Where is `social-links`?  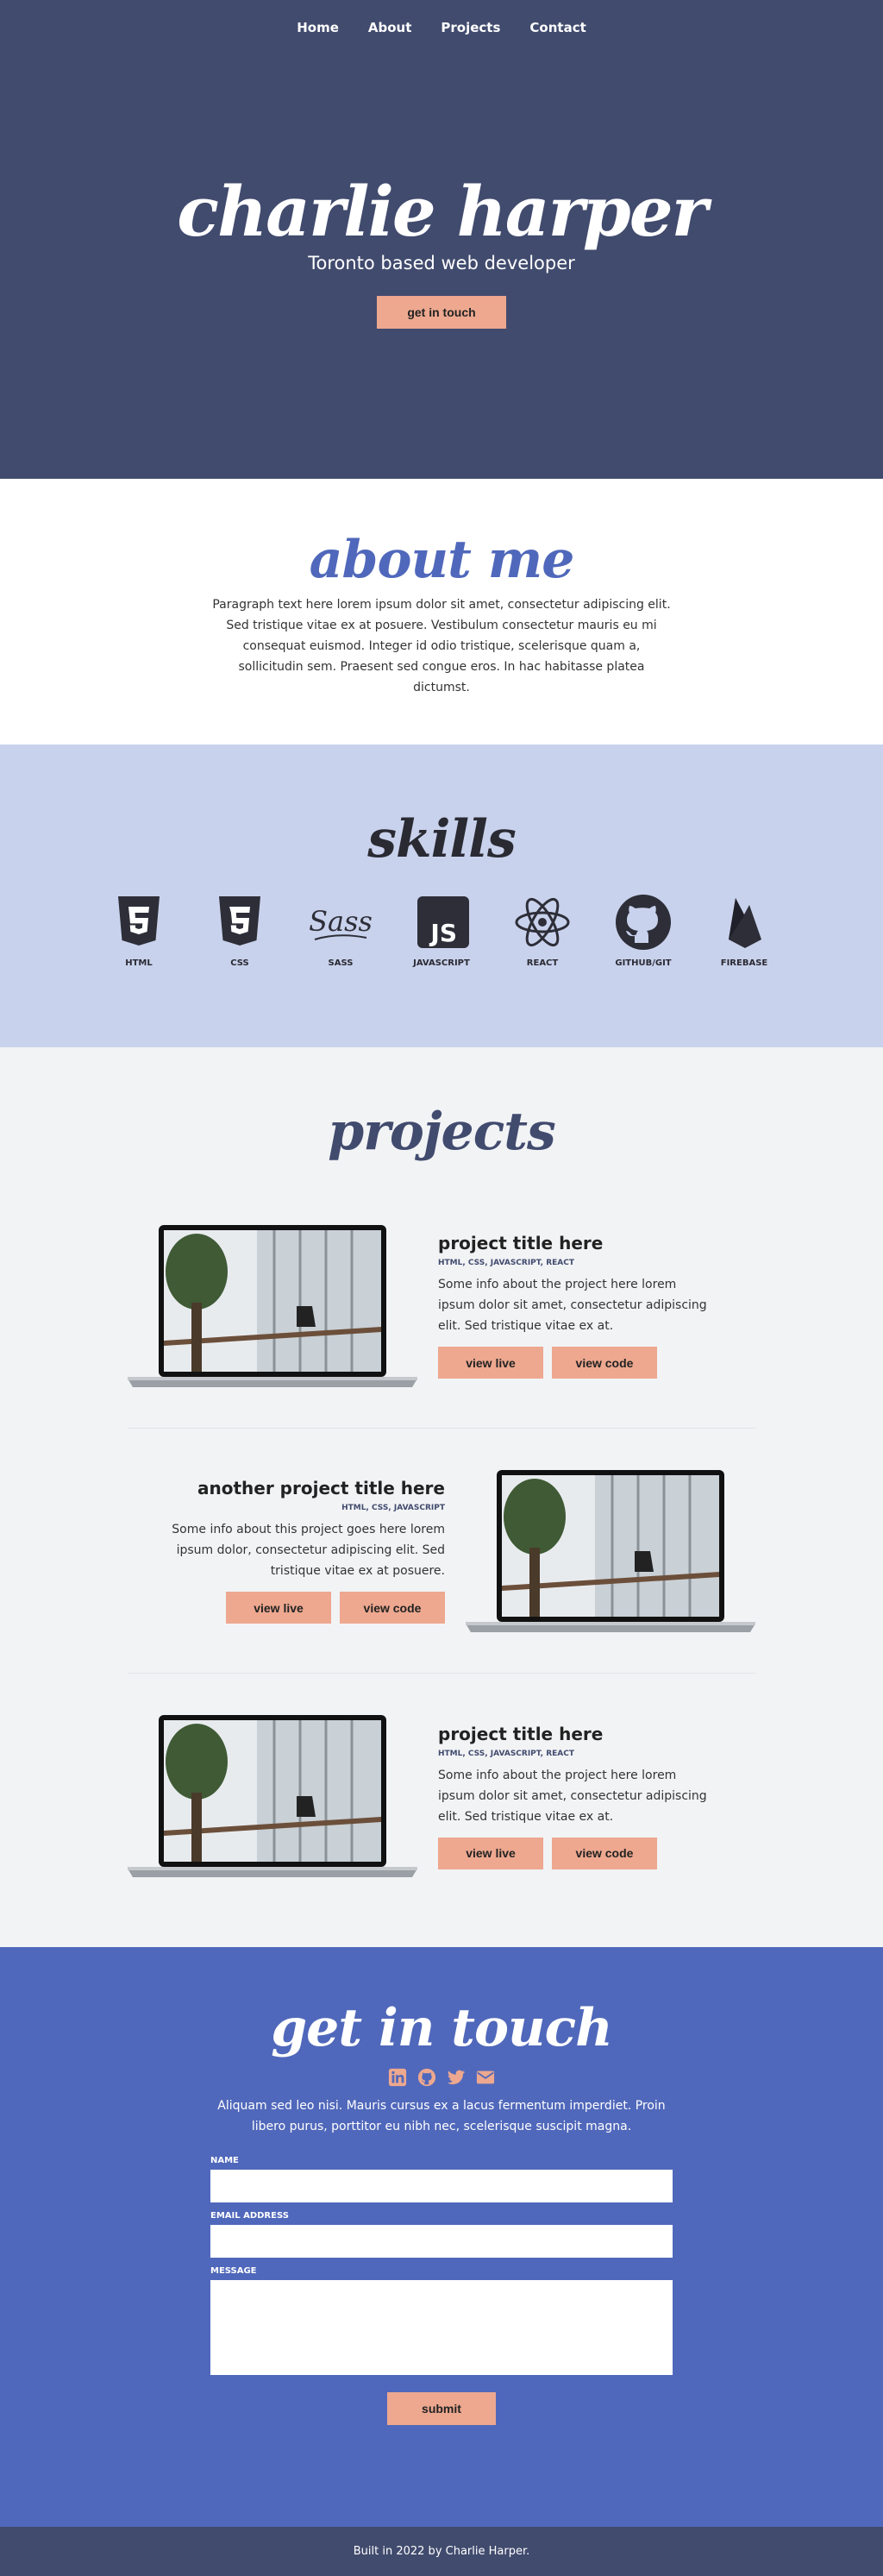
social-links is located at coordinates (441, 2077).